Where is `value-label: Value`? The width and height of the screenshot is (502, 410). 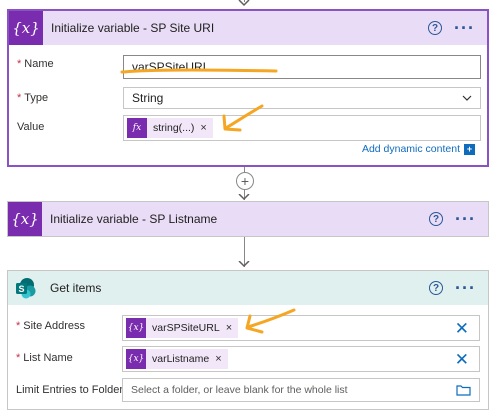
value-label: Value is located at coordinates (31, 127).